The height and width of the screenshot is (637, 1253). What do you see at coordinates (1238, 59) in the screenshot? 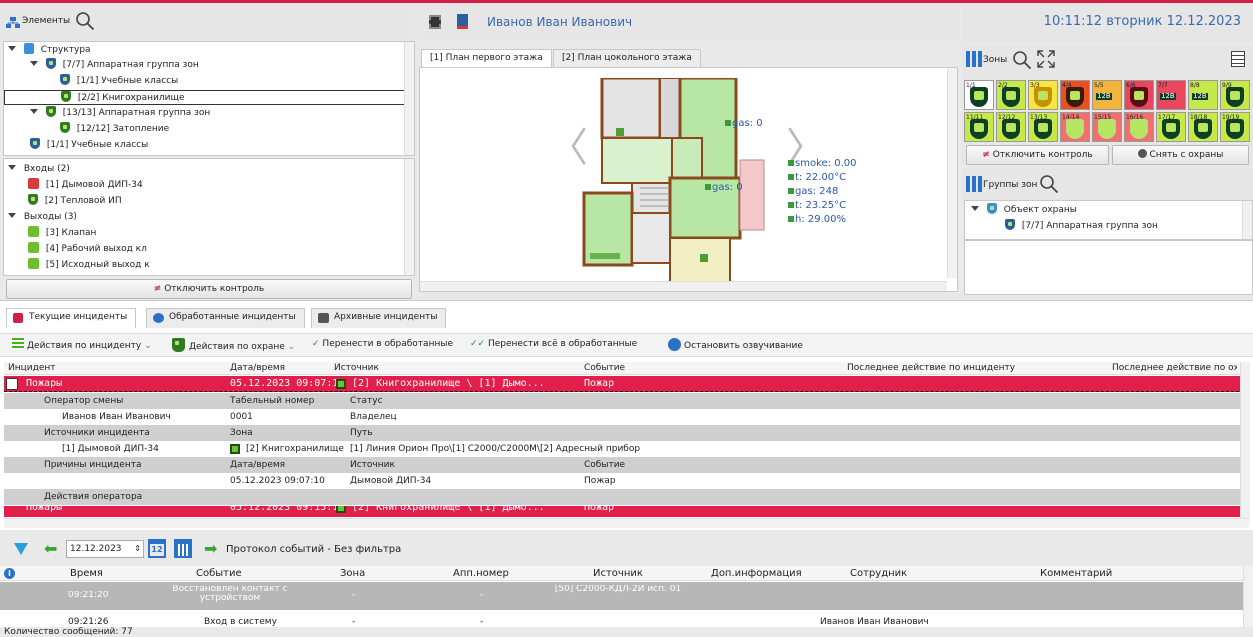
I see `table-view-icon` at bounding box center [1238, 59].